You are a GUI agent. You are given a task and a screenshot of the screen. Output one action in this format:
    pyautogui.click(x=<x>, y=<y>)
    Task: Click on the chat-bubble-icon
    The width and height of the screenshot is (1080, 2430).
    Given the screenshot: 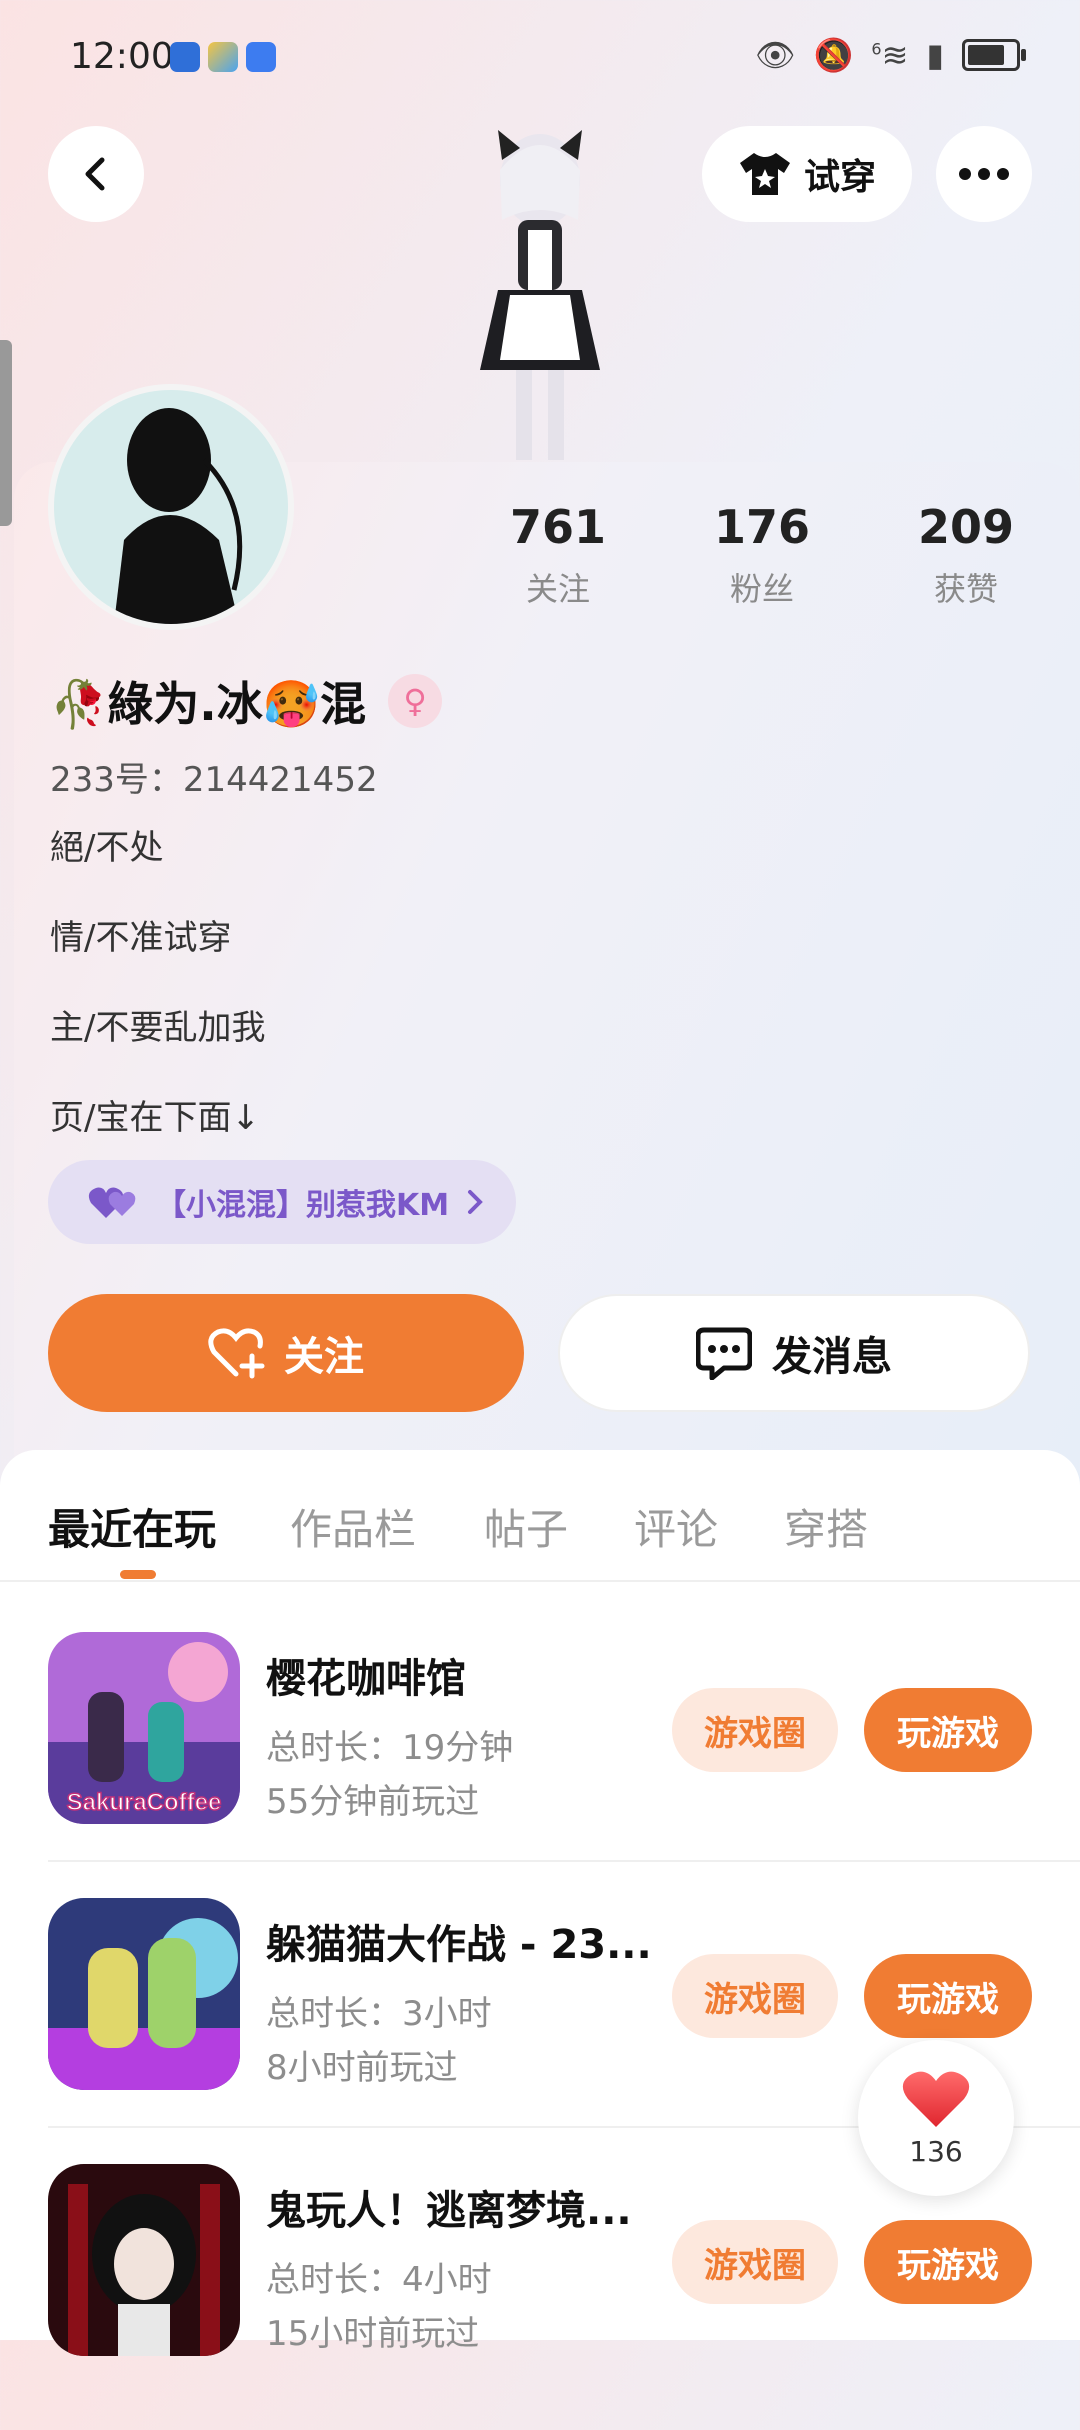 What is the action you would take?
    pyautogui.click(x=724, y=1353)
    